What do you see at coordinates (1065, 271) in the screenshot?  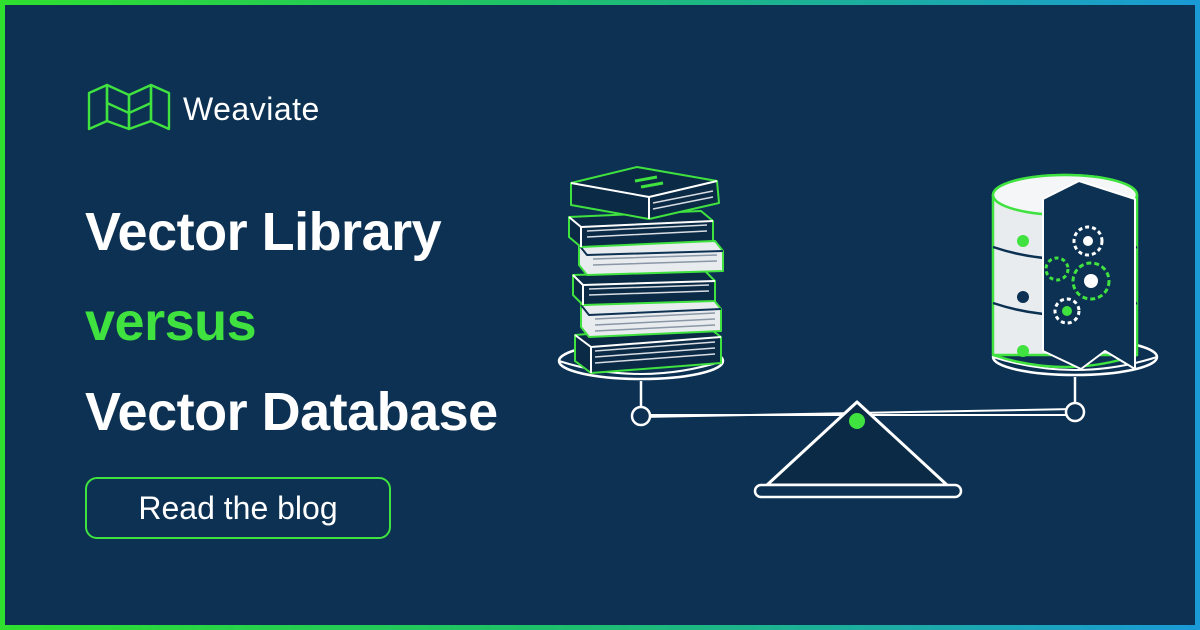 I see `database-gears-icon` at bounding box center [1065, 271].